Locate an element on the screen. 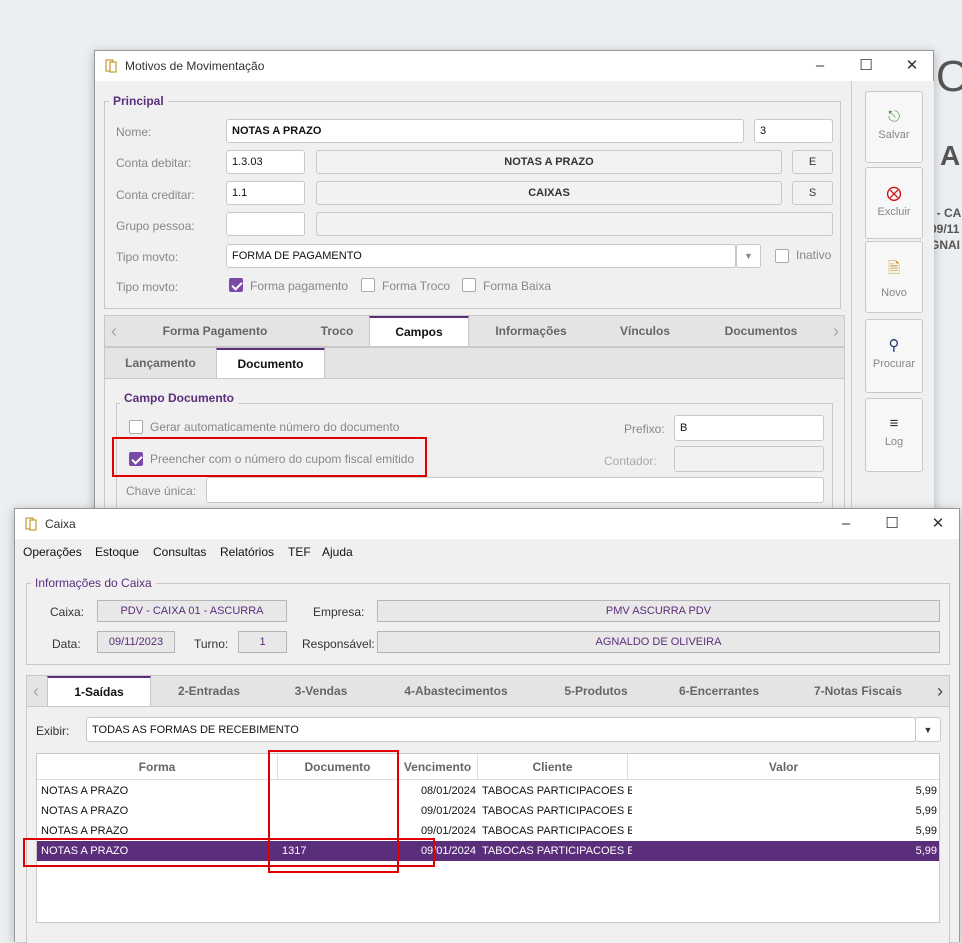  grupo-pessoa-input is located at coordinates (265, 224).